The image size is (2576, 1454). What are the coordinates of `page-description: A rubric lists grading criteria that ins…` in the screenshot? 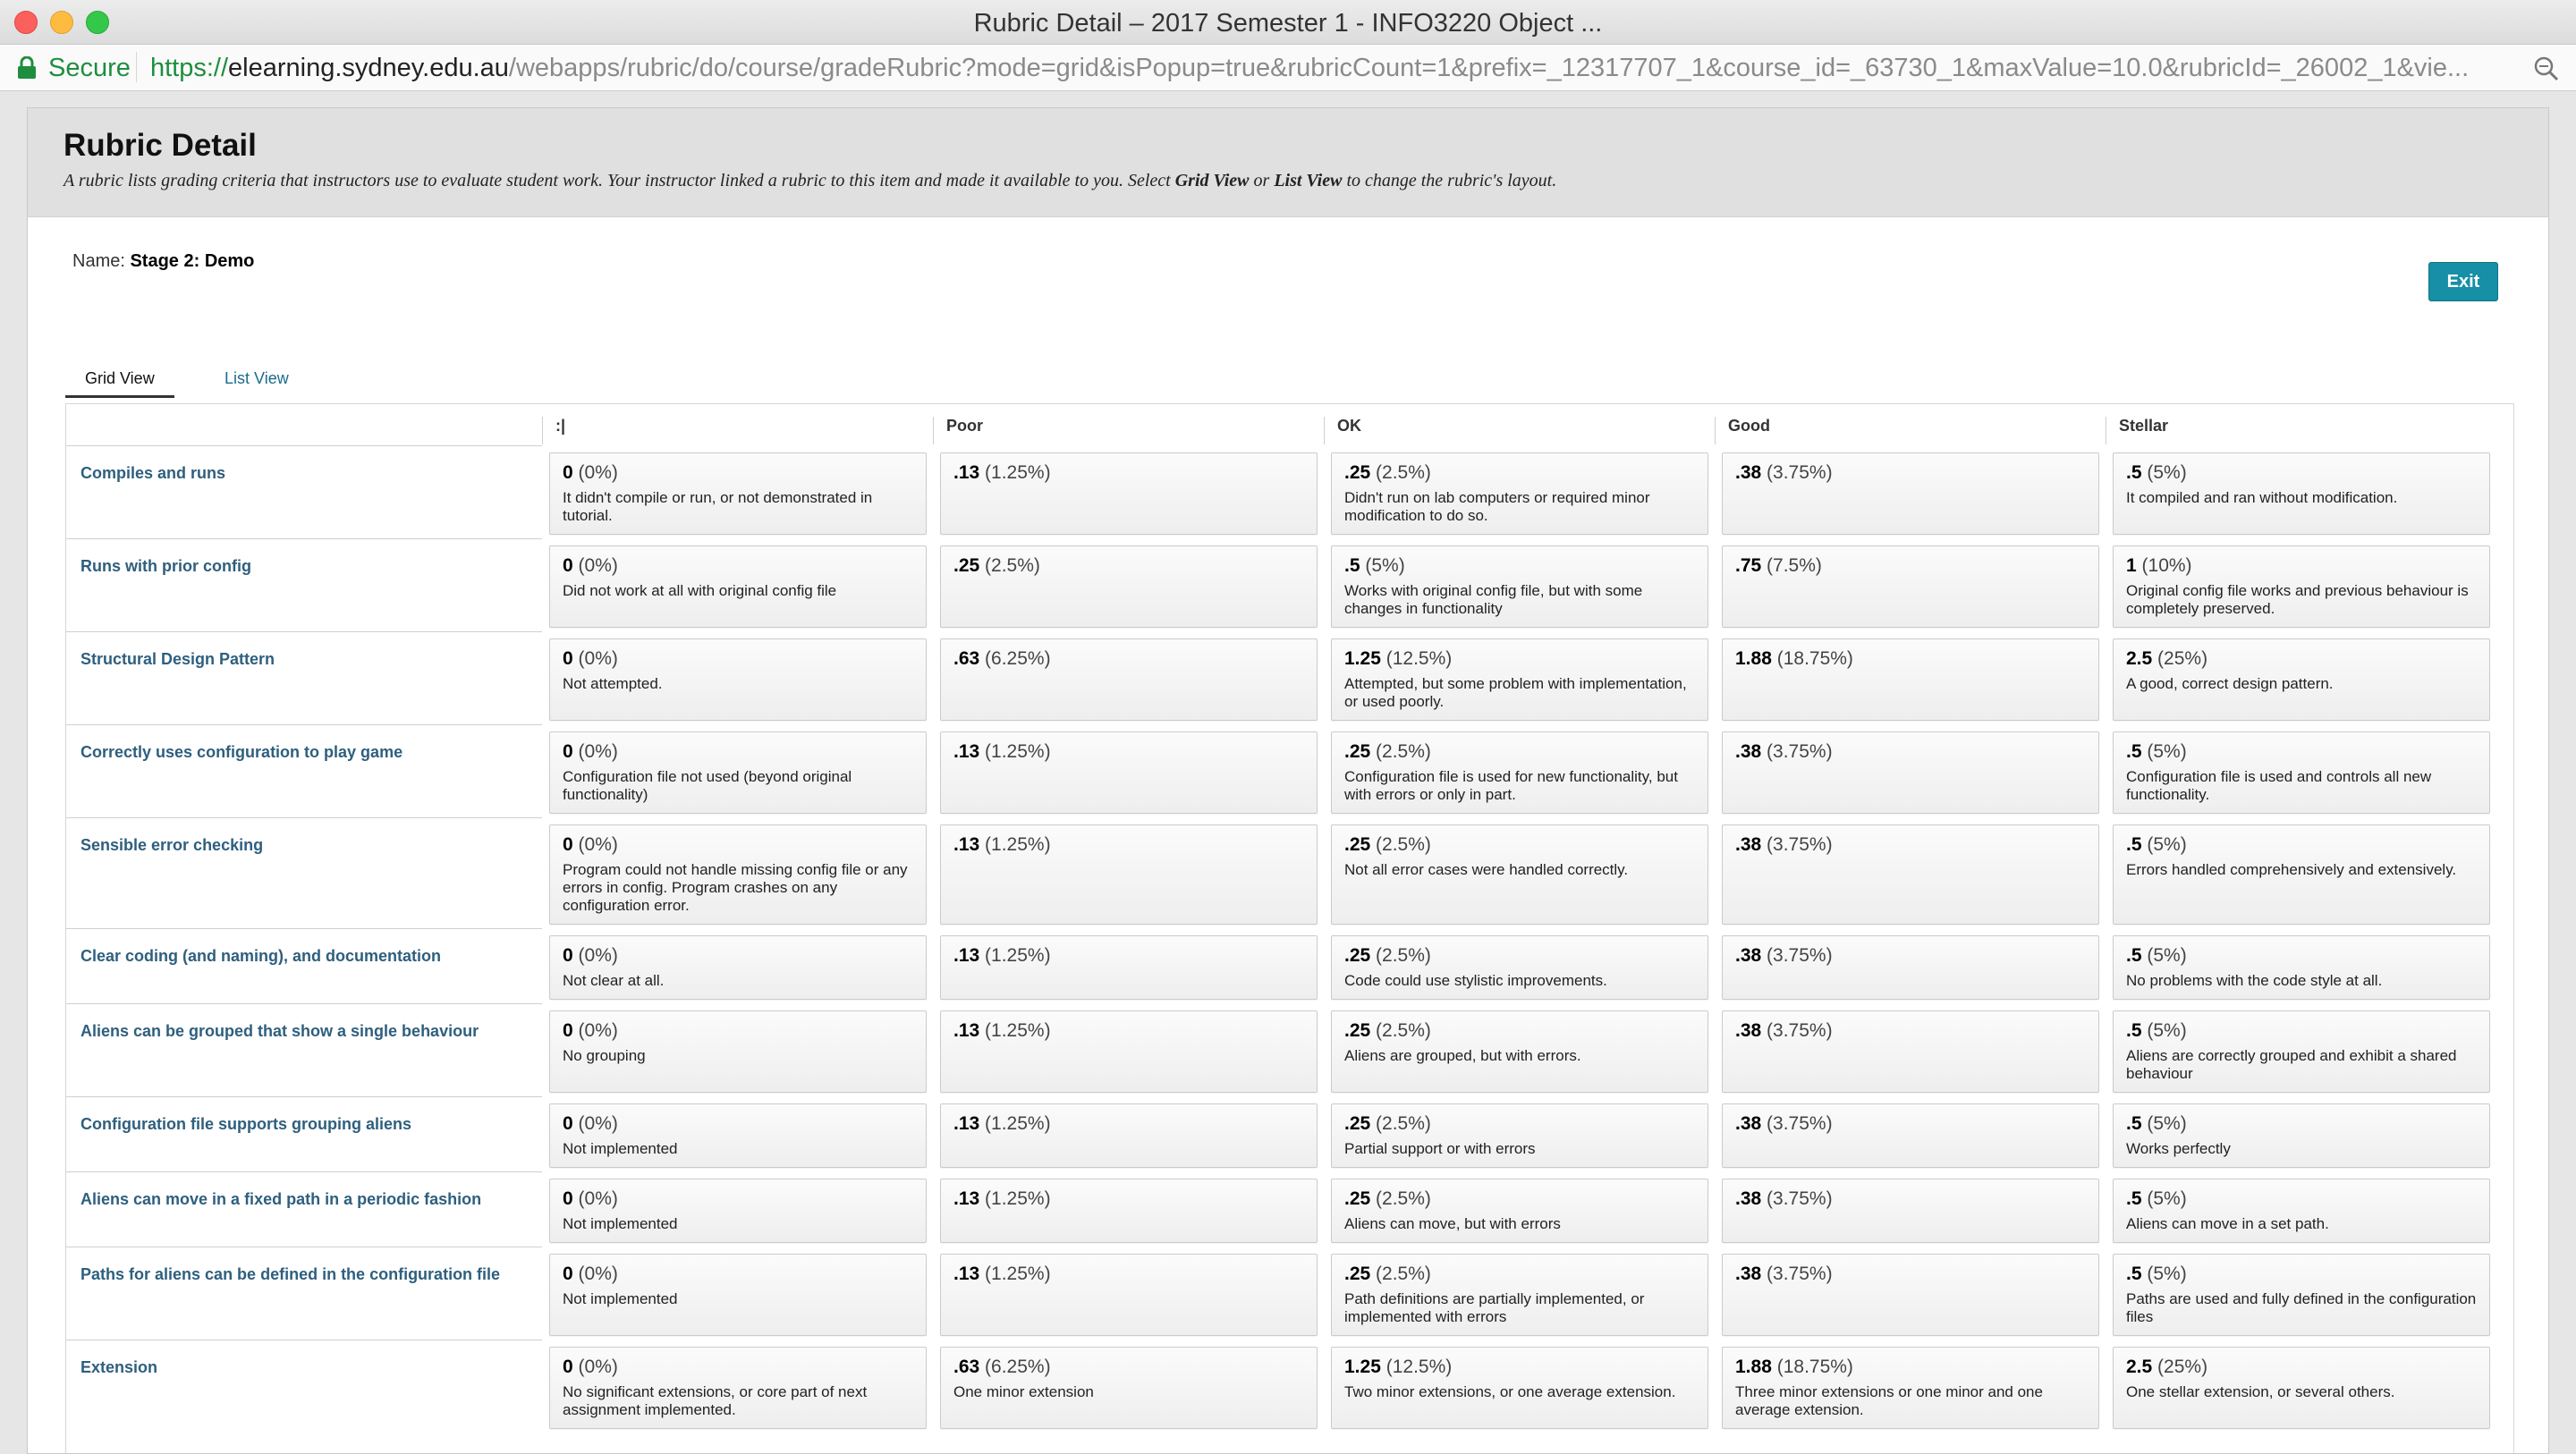 It's located at (810, 181).